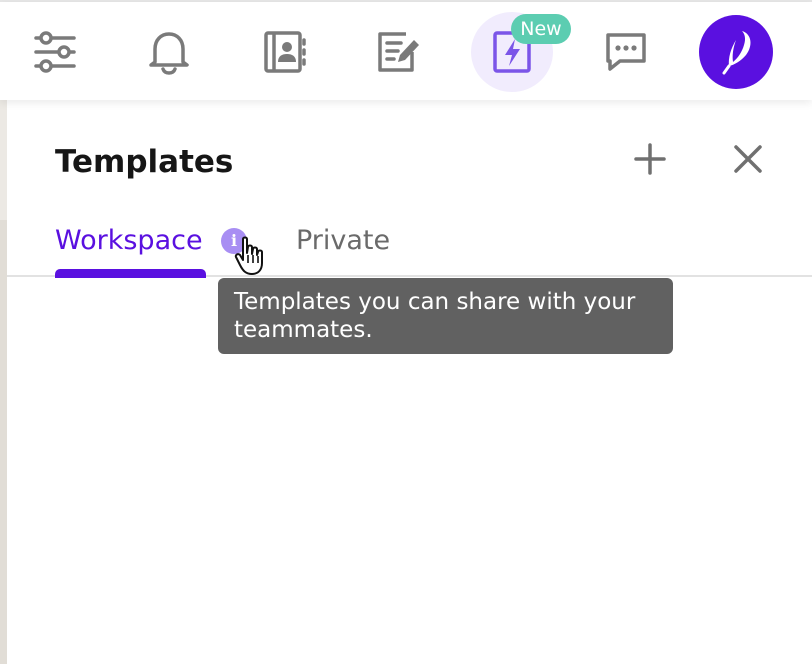  What do you see at coordinates (129, 241) in the screenshot?
I see `tab-workspace: Workspace` at bounding box center [129, 241].